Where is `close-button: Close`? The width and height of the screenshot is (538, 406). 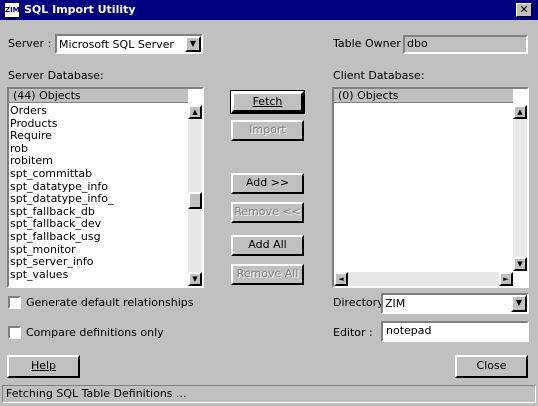
close-button: Close is located at coordinates (491, 366).